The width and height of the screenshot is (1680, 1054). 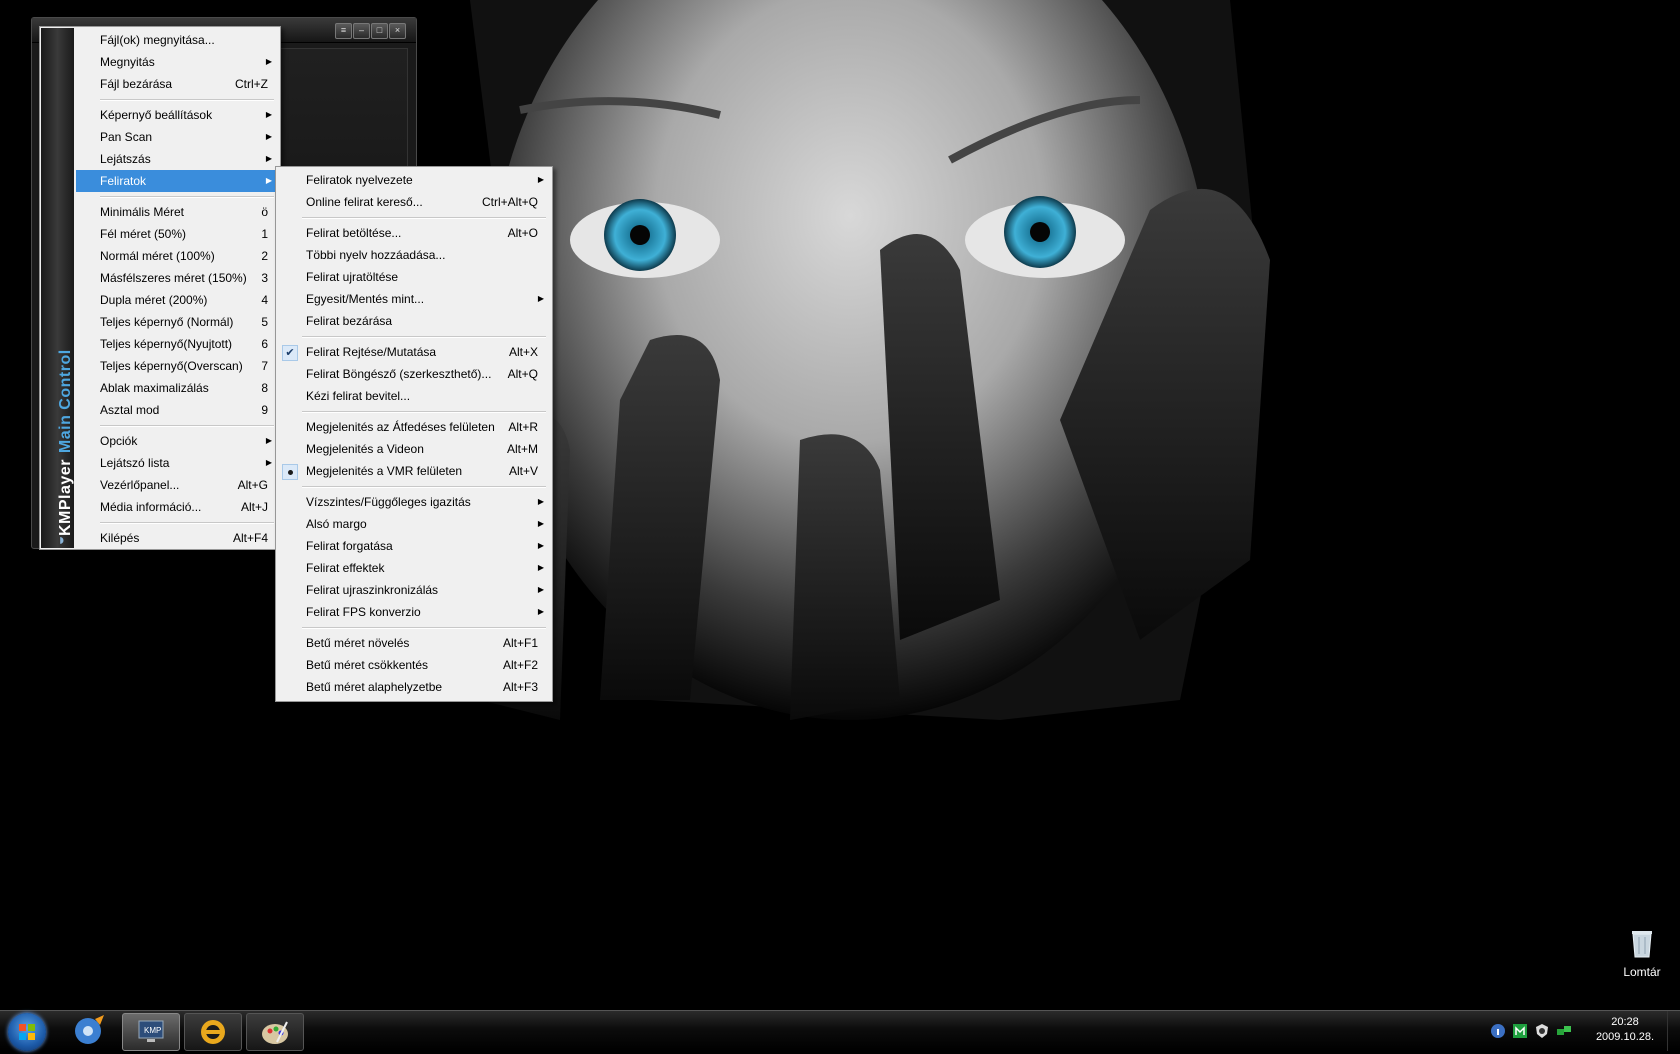 I want to click on menu-item-label: Felirat Rejtése/Mutatása, so click(x=371, y=352).